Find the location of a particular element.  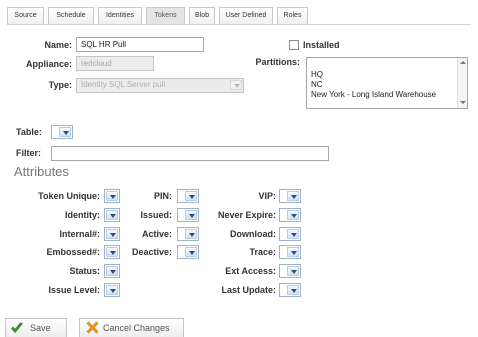

save-button-label: Save is located at coordinates (40, 328).